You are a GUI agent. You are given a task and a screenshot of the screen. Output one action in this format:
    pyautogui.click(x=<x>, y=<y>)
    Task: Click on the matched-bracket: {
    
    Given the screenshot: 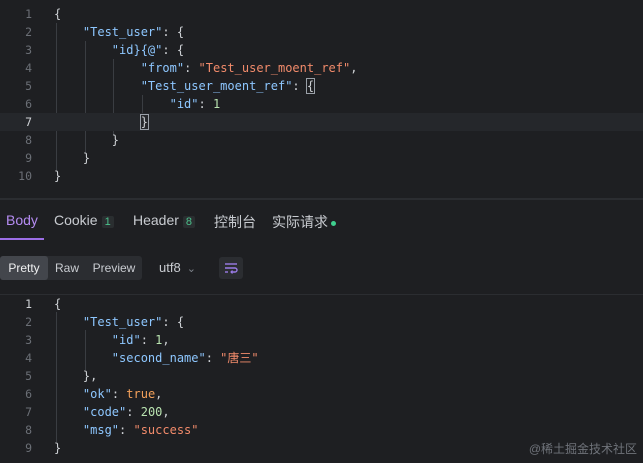 What is the action you would take?
    pyautogui.click(x=310, y=86)
    